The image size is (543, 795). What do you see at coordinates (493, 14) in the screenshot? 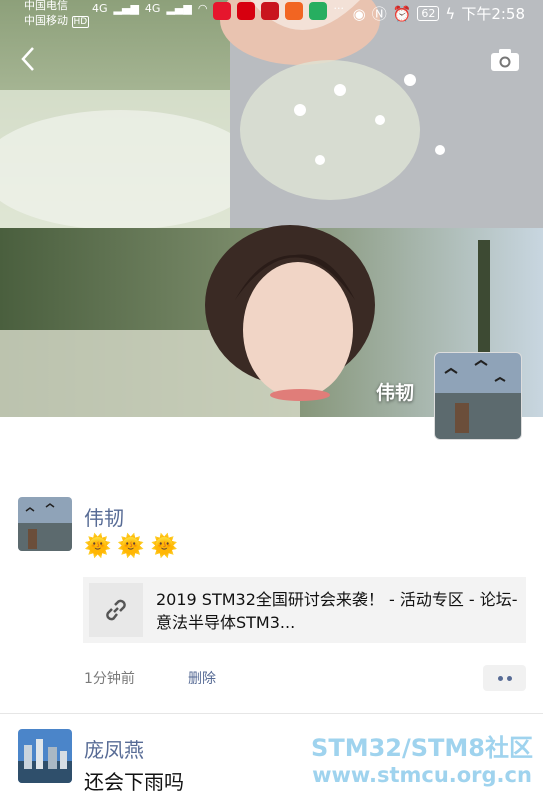
I see `clock: 下午2:58` at bounding box center [493, 14].